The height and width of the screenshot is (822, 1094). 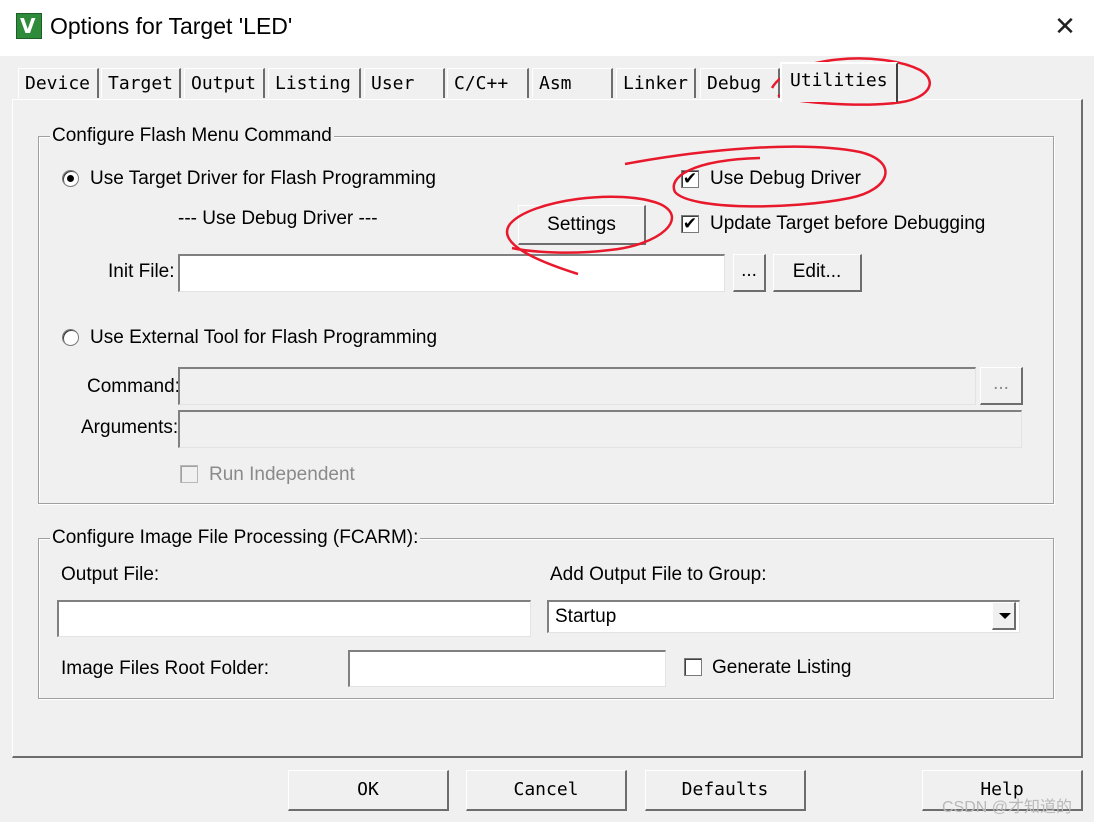 I want to click on tab-listing: Listing, so click(x=314, y=83).